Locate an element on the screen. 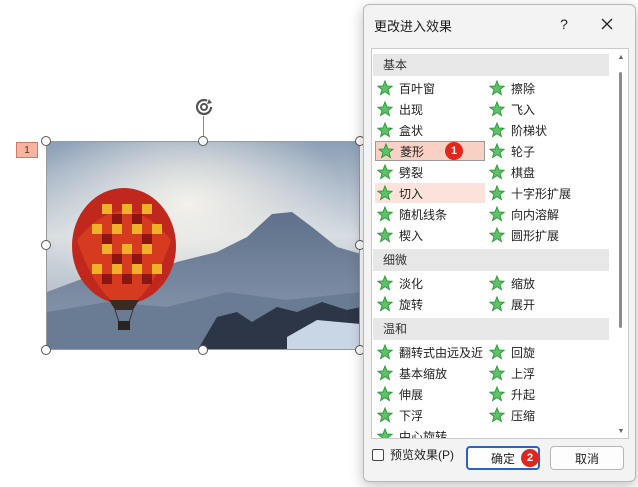 This screenshot has width=638, height=487. effect-item: 出现 is located at coordinates (430, 109).